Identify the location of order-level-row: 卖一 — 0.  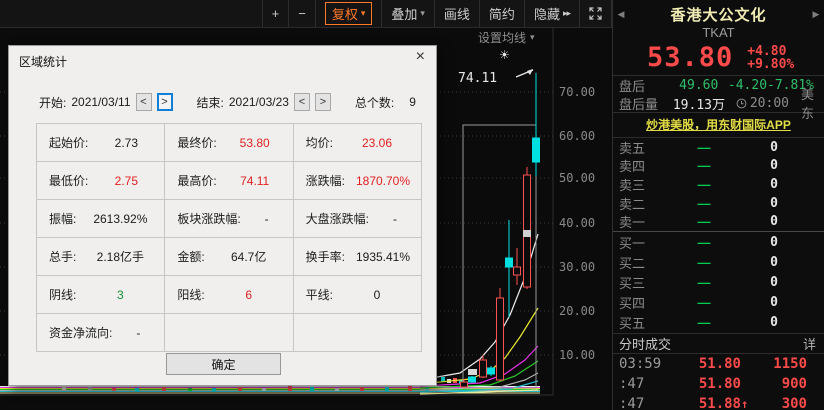
(718, 221).